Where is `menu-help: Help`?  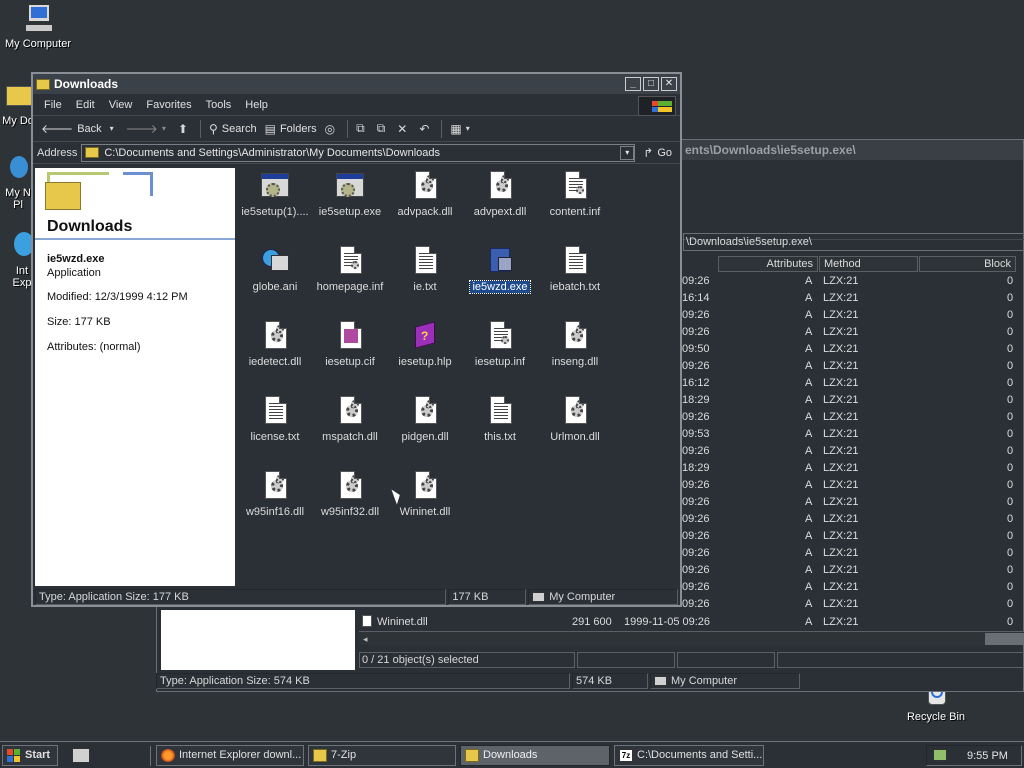 menu-help: Help is located at coordinates (256, 105).